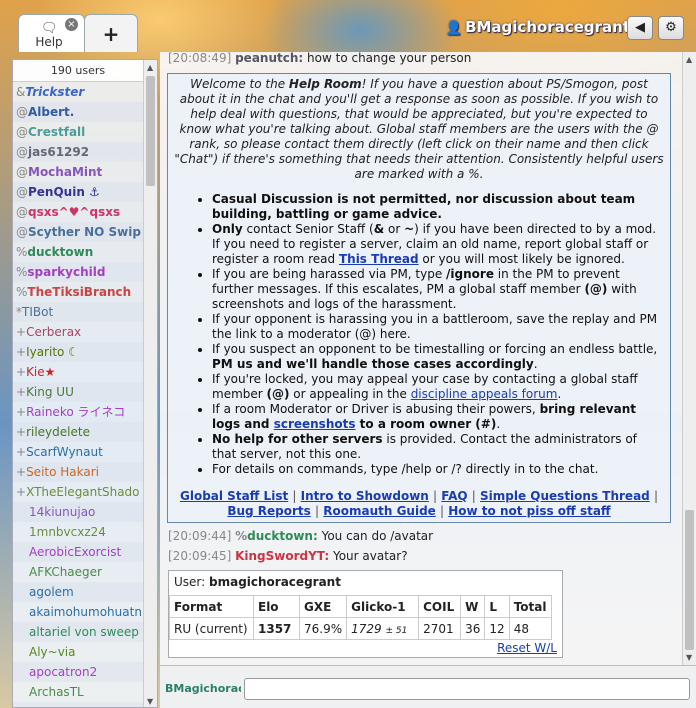  Describe the element at coordinates (78, 632) in the screenshot. I see `user-list-item: altariel von sweep` at that location.